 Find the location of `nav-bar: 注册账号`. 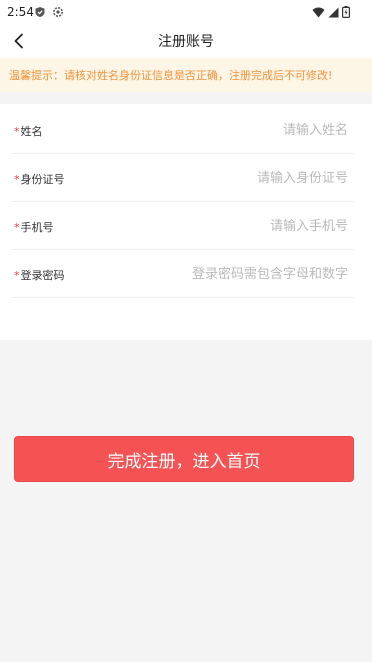

nav-bar: 注册账号 is located at coordinates (186, 41).